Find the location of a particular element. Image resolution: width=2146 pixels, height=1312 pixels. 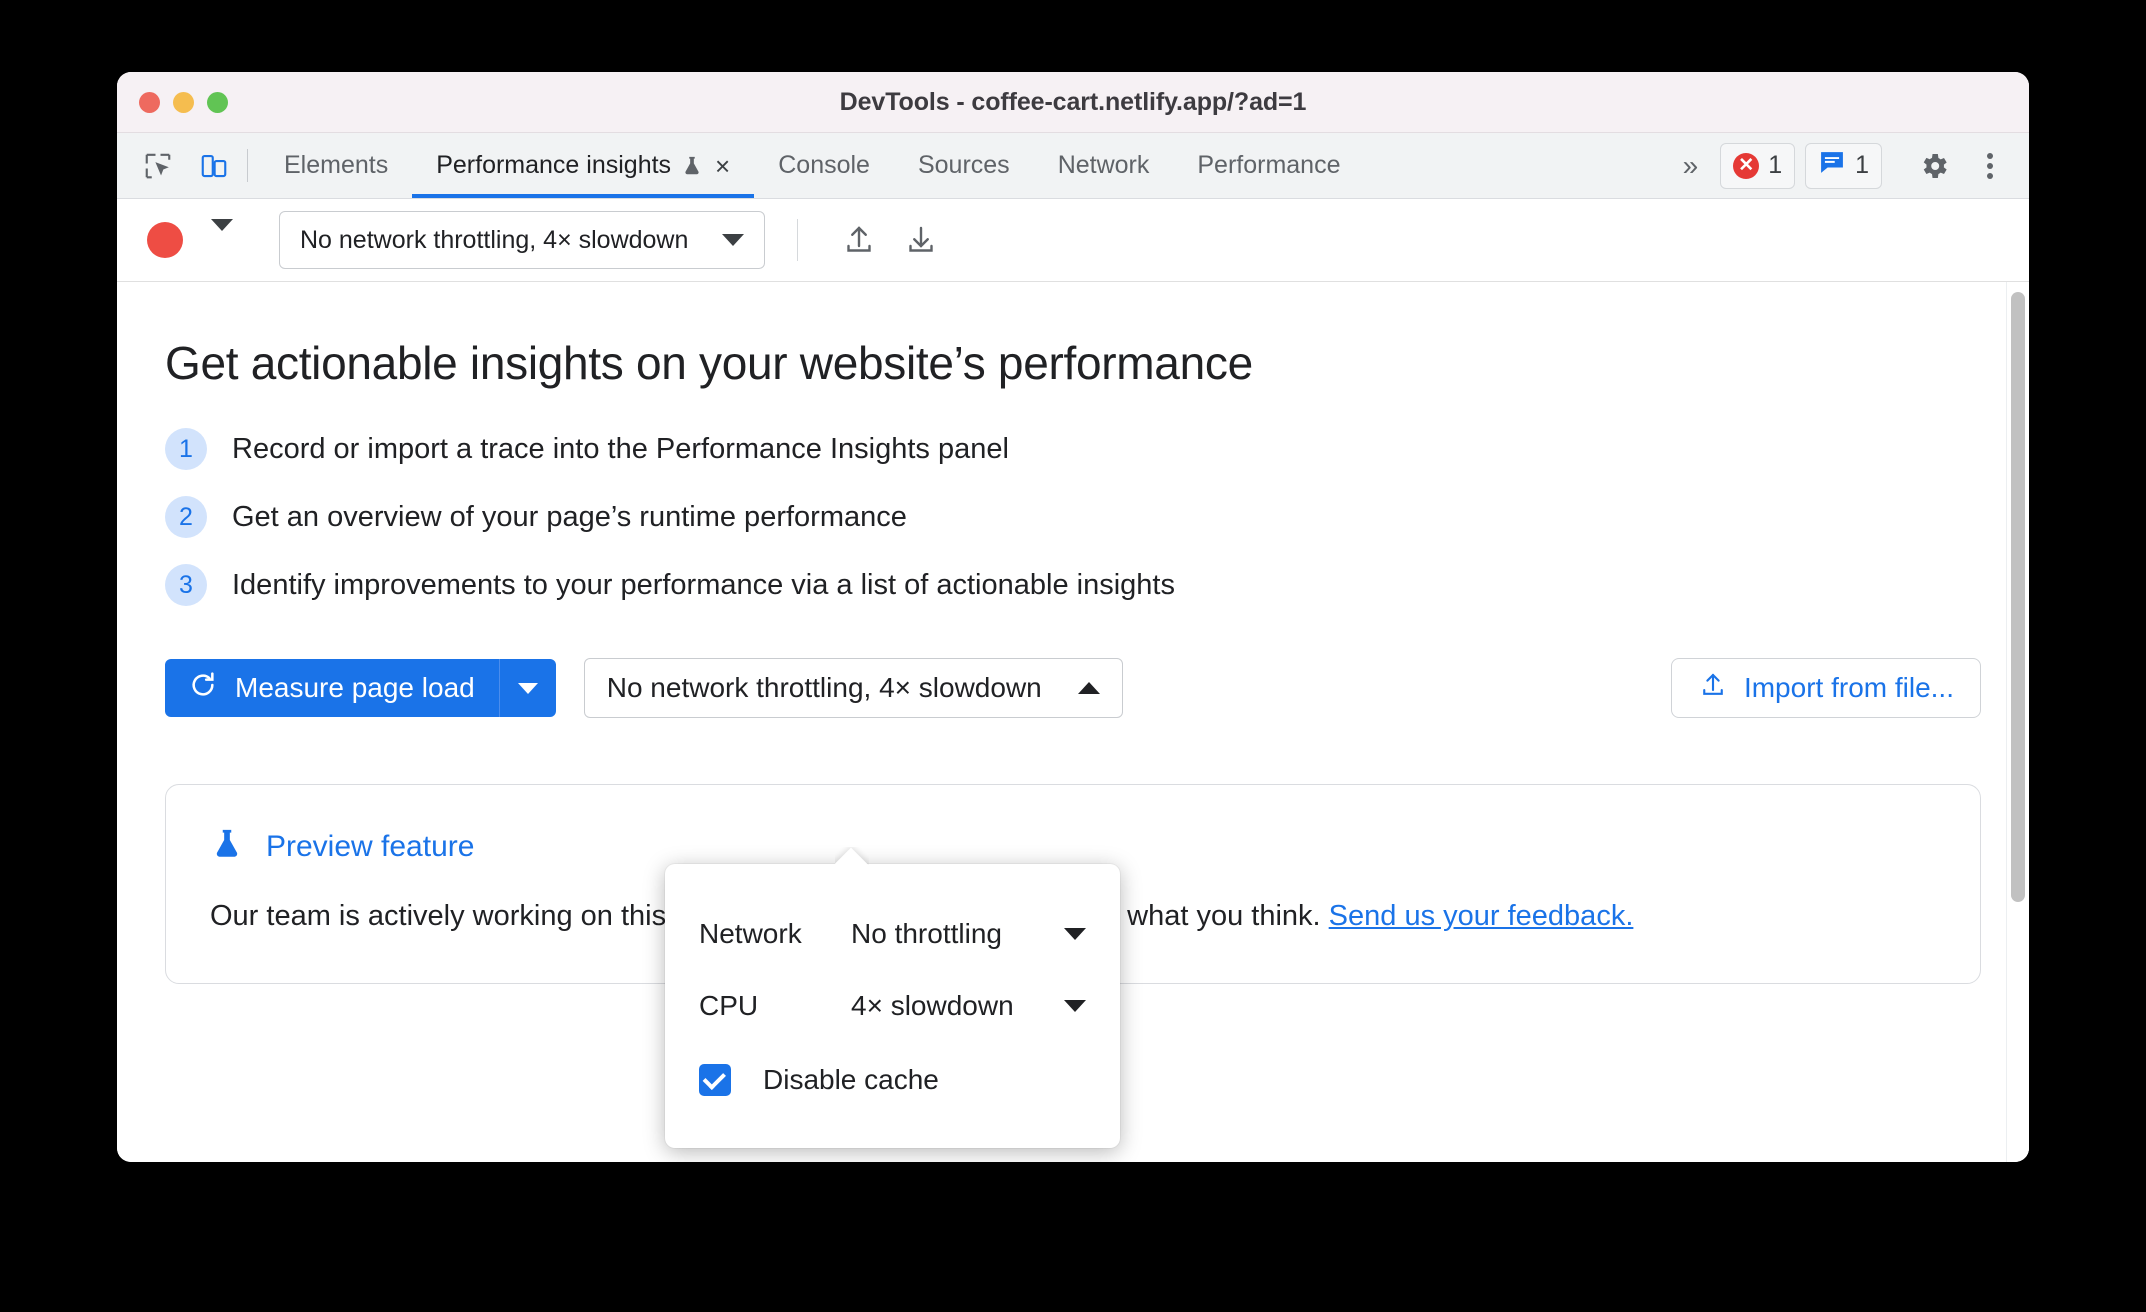

network-label: Network is located at coordinates (750, 933).